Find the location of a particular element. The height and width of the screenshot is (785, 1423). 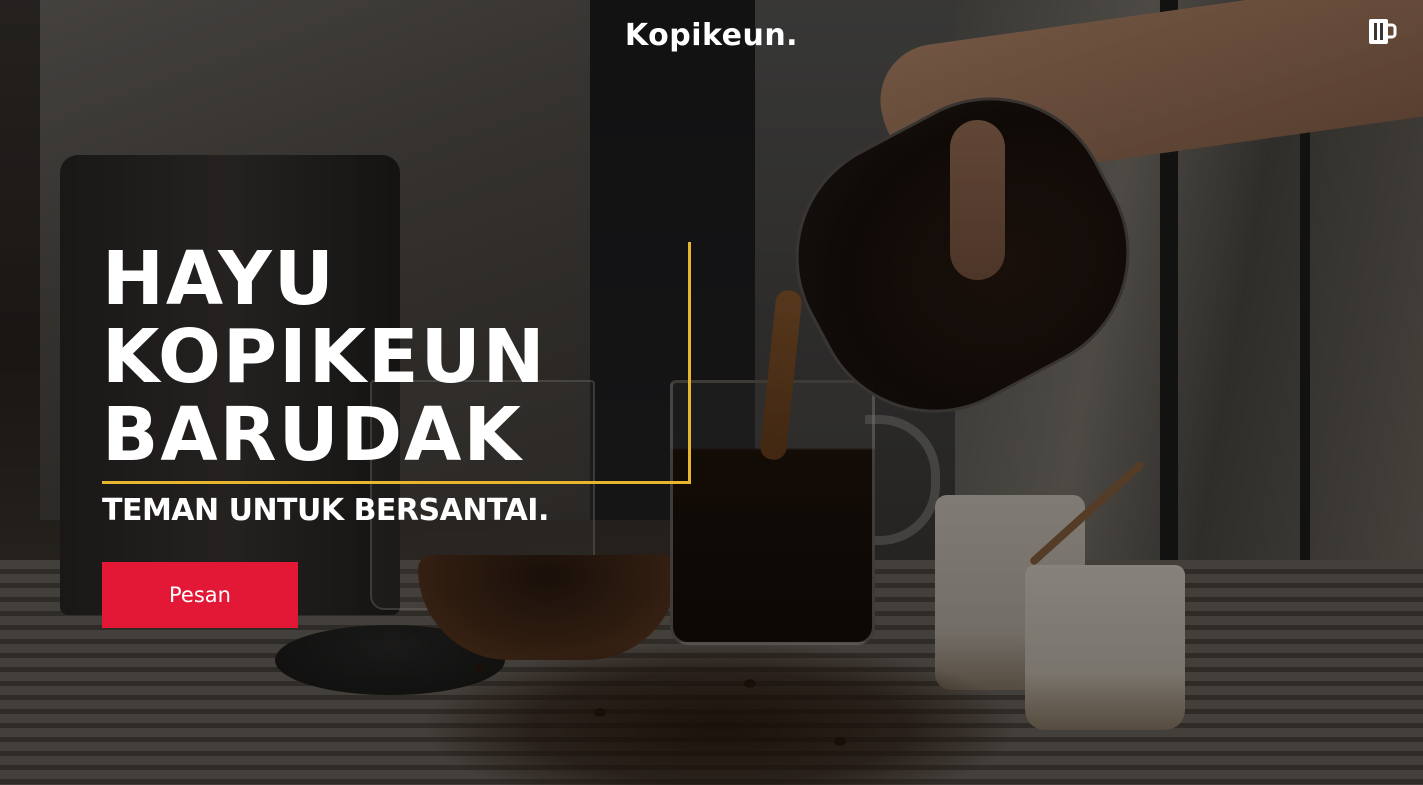

order-button-label: Pesan is located at coordinates (200, 595).